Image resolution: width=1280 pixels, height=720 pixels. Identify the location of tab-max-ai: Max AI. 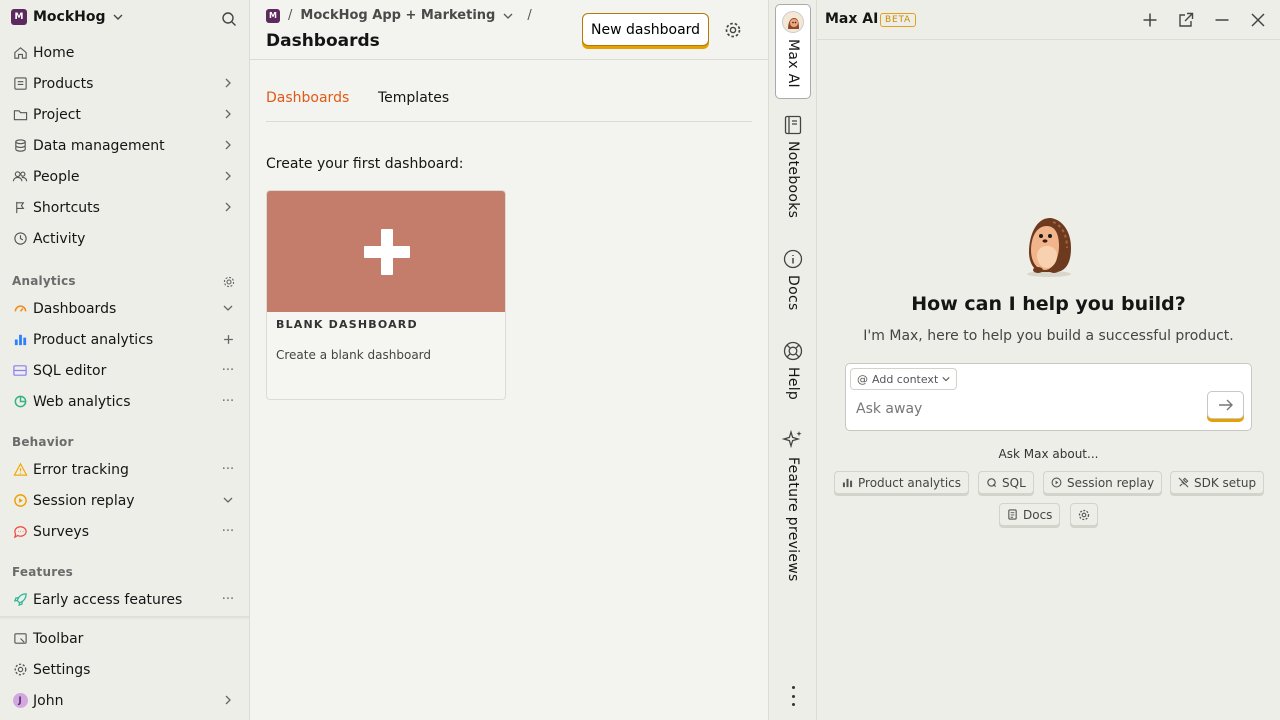
(793, 51).